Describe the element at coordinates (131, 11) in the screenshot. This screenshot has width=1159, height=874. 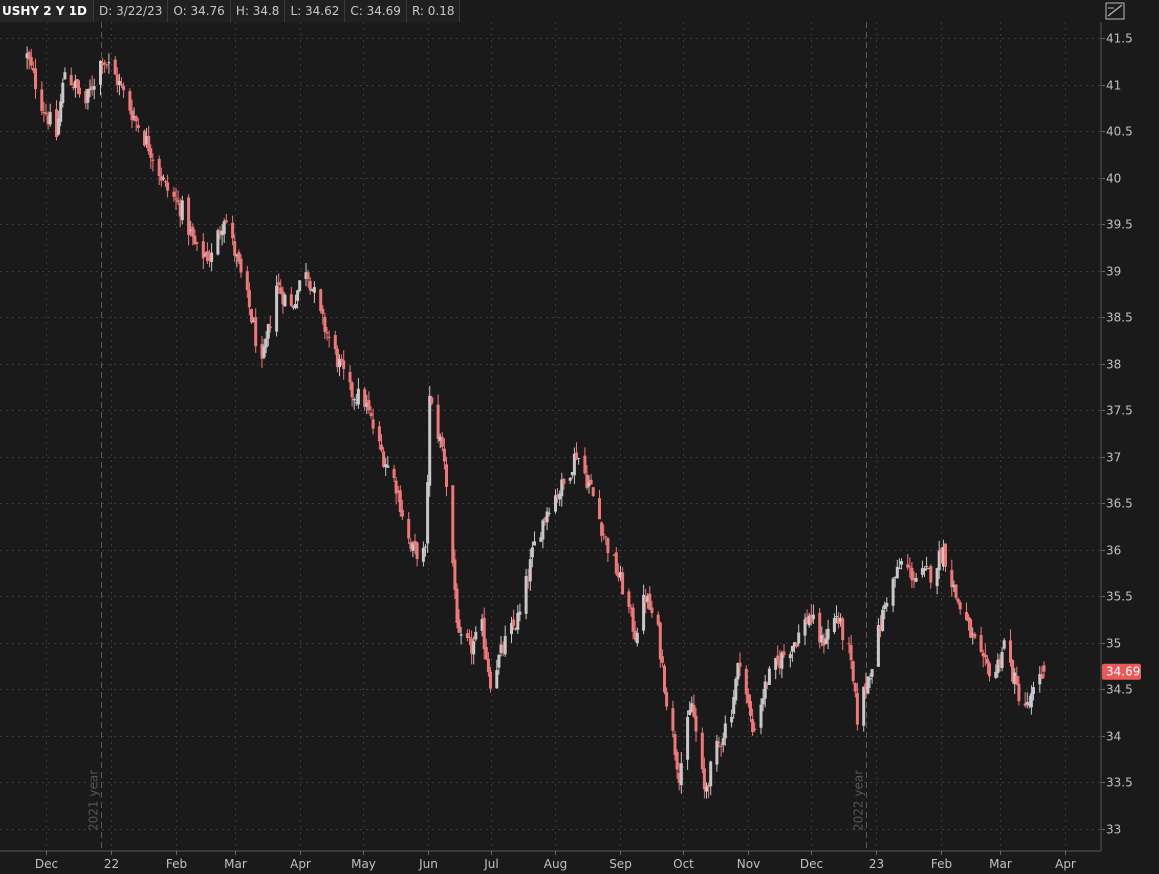
I see `date-readout: D: 3/22/23` at that location.